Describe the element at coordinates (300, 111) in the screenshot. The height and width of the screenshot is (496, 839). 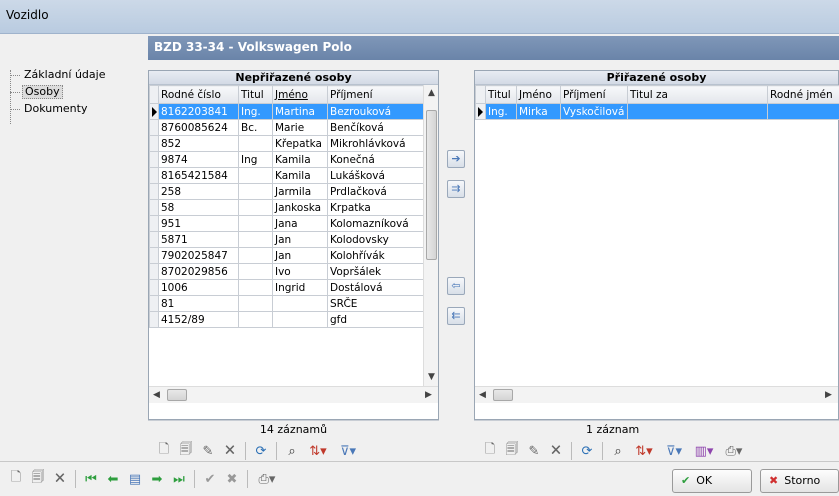
I see `table-cell: Martina` at that location.